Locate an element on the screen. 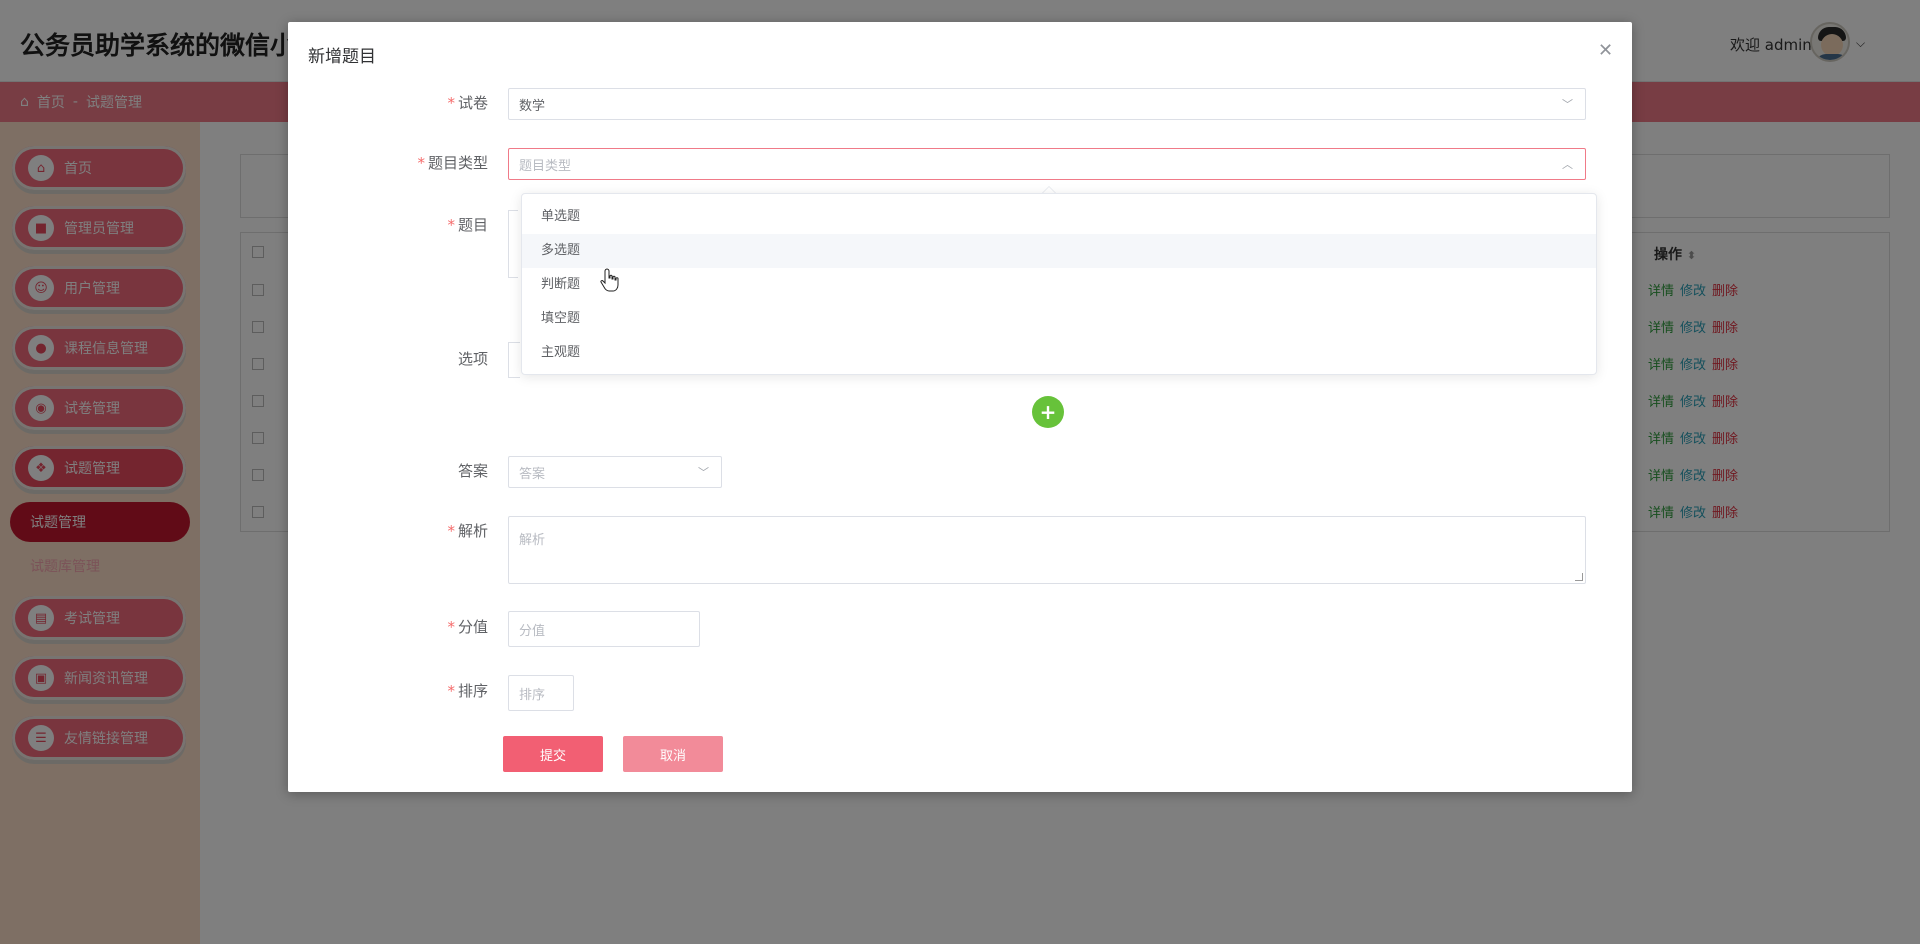  options-label-text: 选项 is located at coordinates (472, 359).